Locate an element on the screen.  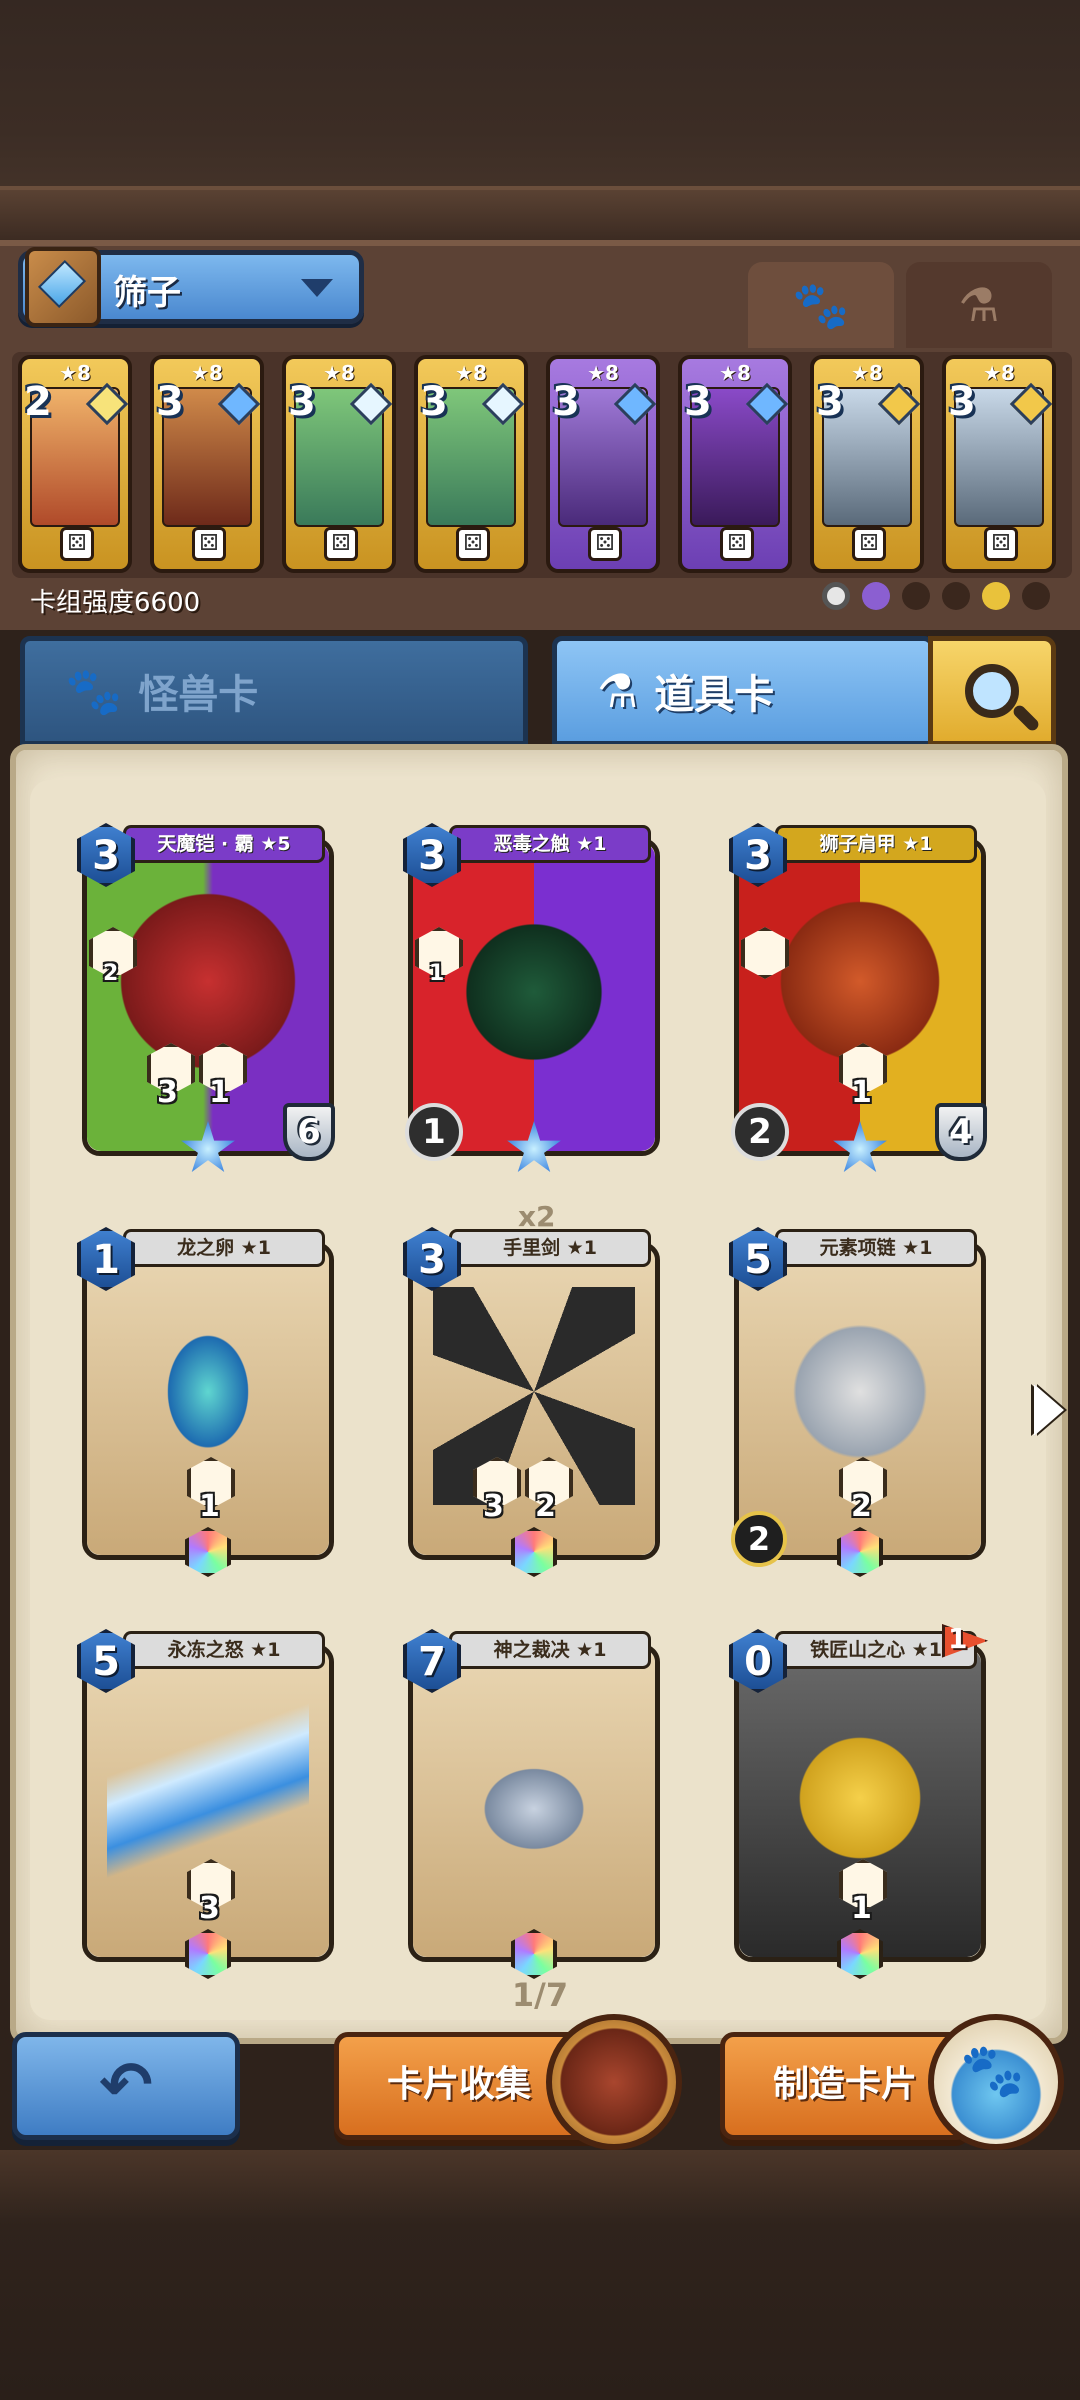
item-card: 神之裁决 ★1 7 is located at coordinates (531, 1804).